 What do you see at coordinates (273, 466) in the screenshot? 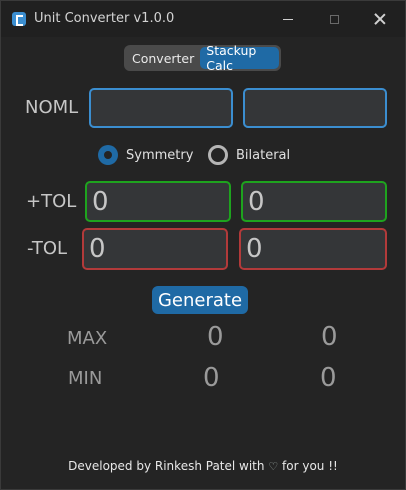
I see `heart-icon: ♡` at bounding box center [273, 466].